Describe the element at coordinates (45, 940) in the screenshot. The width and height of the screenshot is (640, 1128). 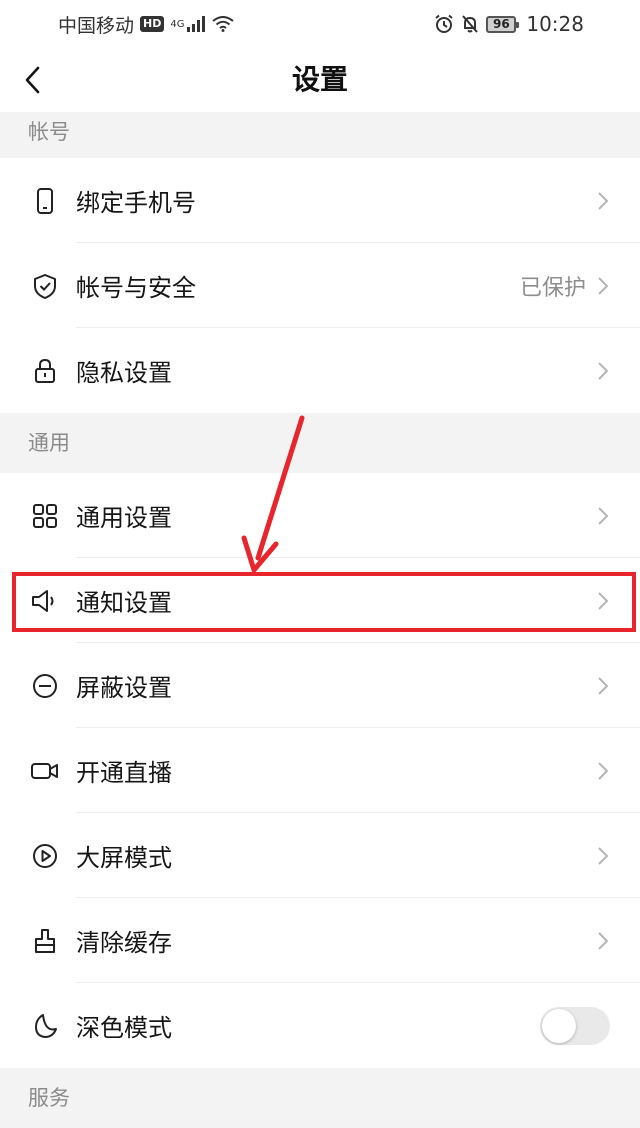
I see `brush-icon` at that location.